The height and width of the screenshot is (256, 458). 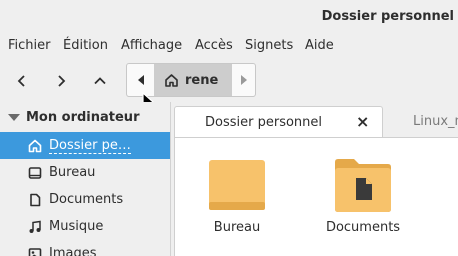 I want to click on back-button, so click(x=22, y=81).